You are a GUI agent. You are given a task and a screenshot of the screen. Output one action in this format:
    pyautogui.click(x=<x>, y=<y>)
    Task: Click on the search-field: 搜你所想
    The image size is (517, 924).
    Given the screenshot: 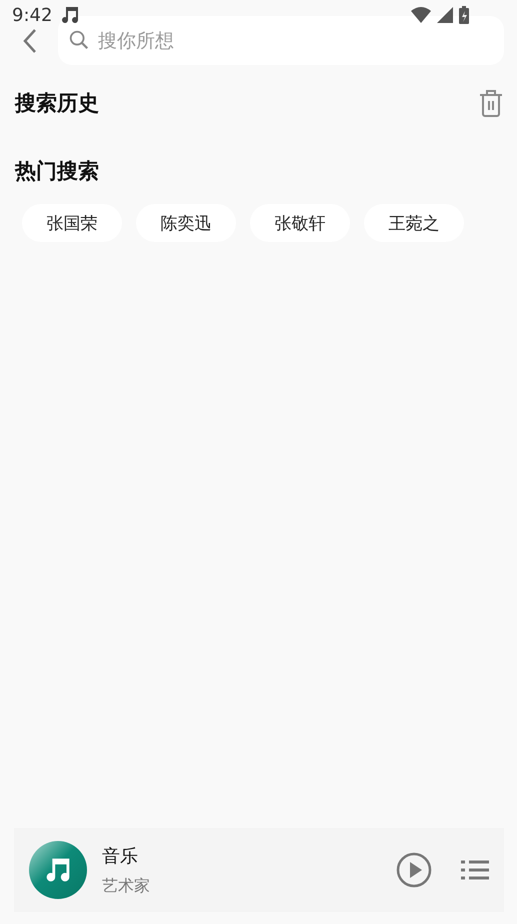 What is the action you would take?
    pyautogui.click(x=281, y=40)
    